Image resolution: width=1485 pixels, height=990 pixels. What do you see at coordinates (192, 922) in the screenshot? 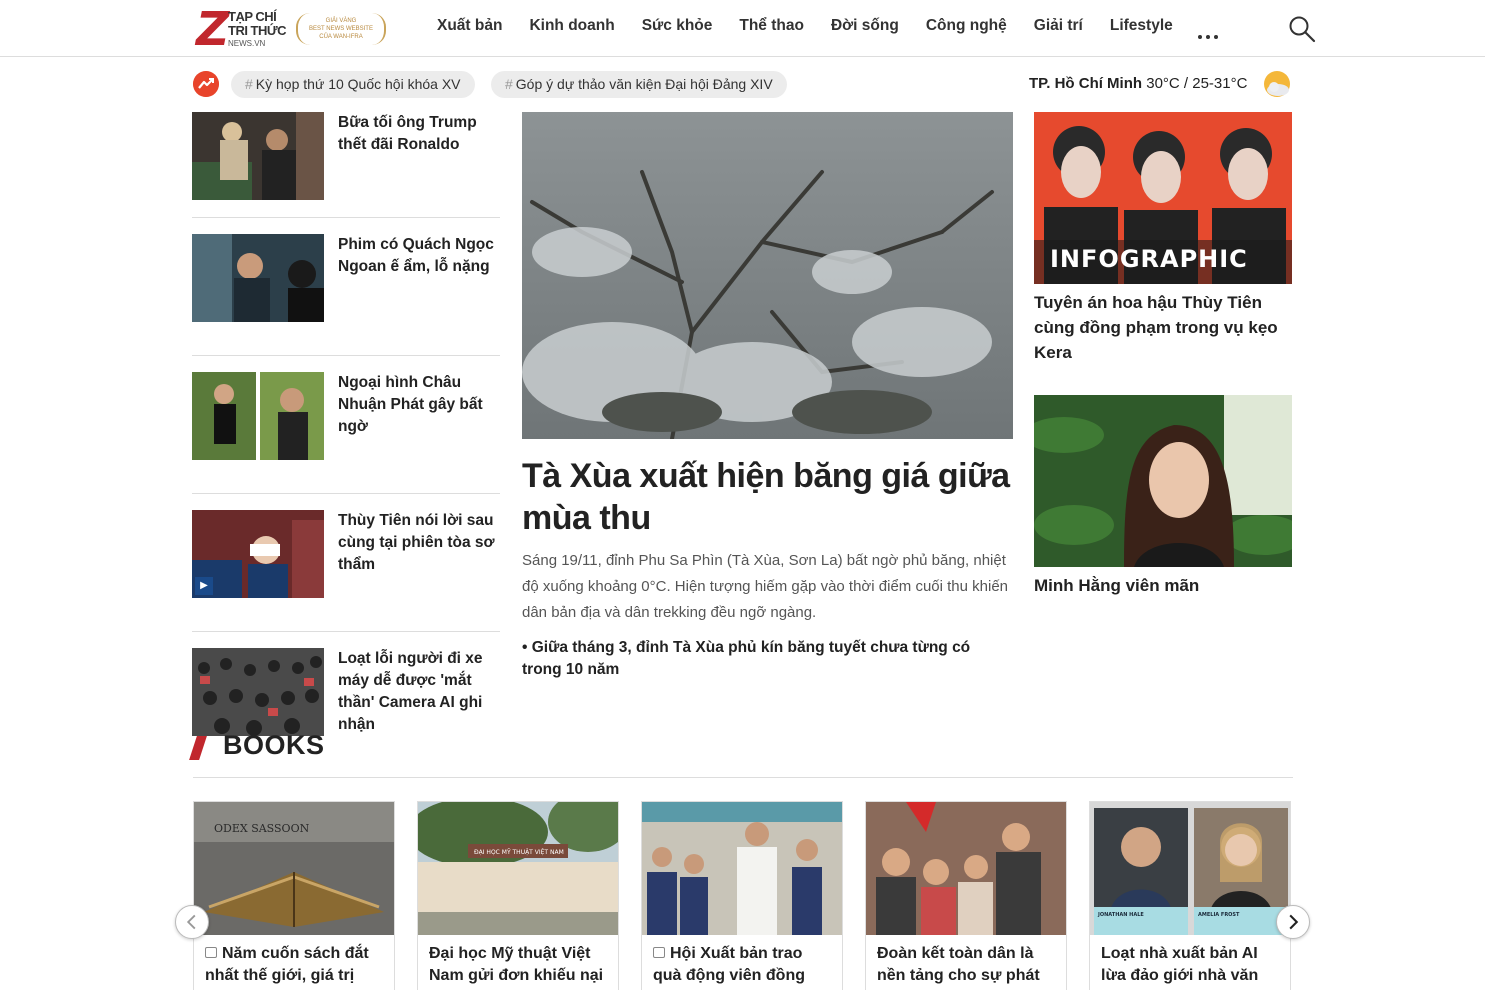
I see `carousel-prev-icon` at bounding box center [192, 922].